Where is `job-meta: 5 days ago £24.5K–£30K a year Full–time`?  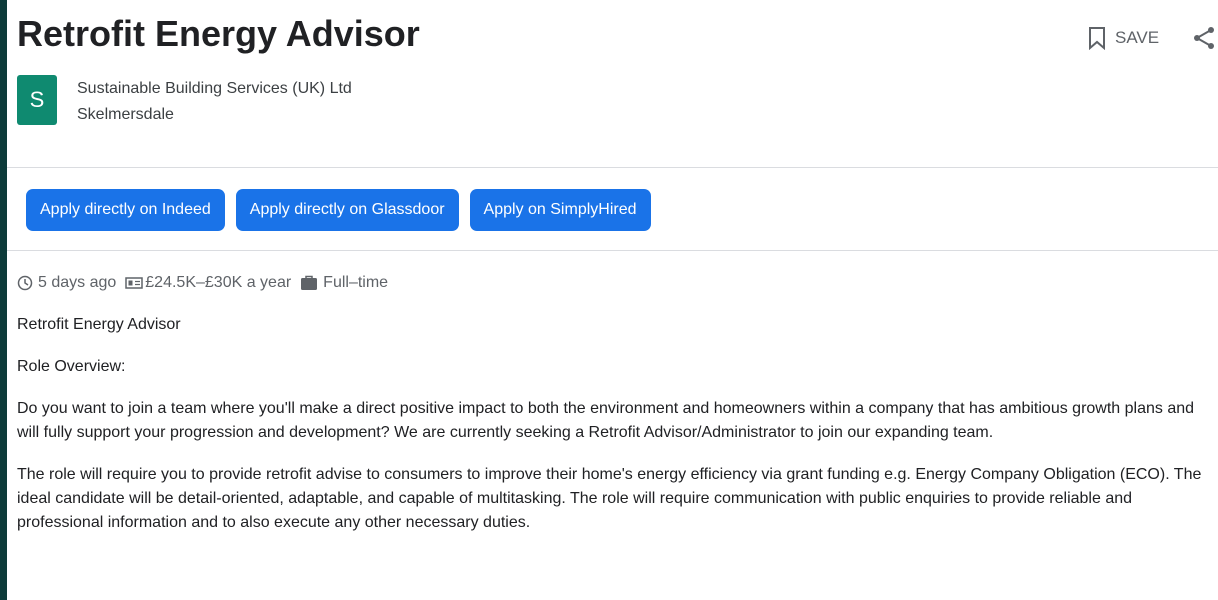 job-meta: 5 days ago £24.5K–£30K a year Full–time is located at coordinates (207, 283).